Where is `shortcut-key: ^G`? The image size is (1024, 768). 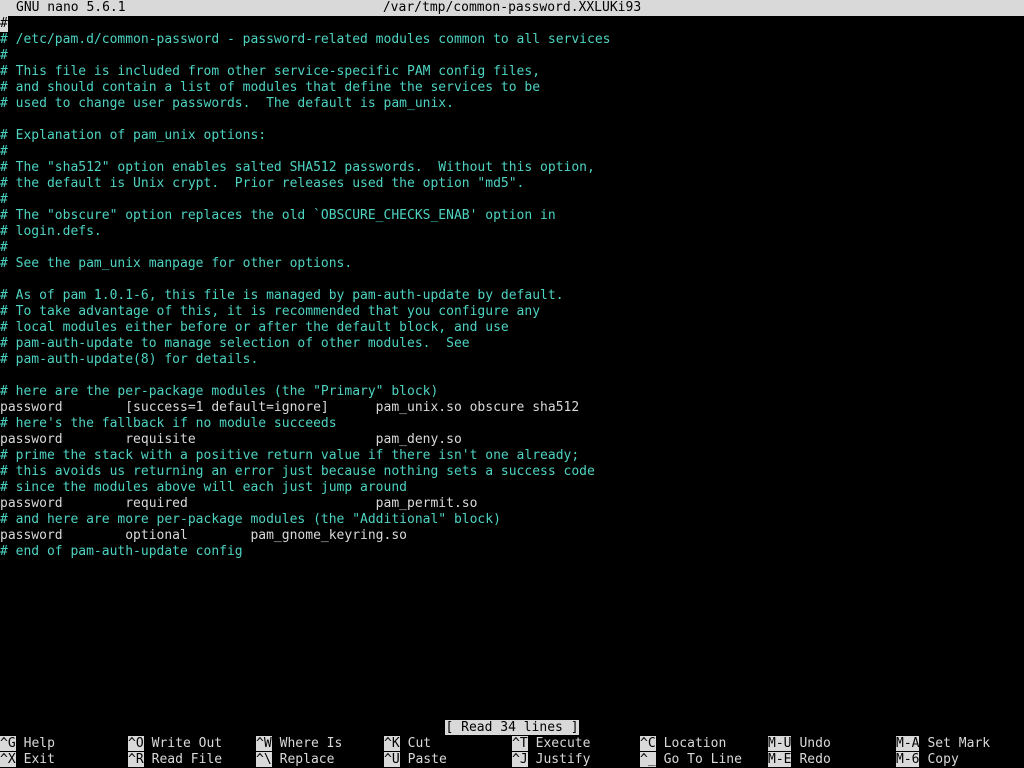 shortcut-key: ^G is located at coordinates (8, 743).